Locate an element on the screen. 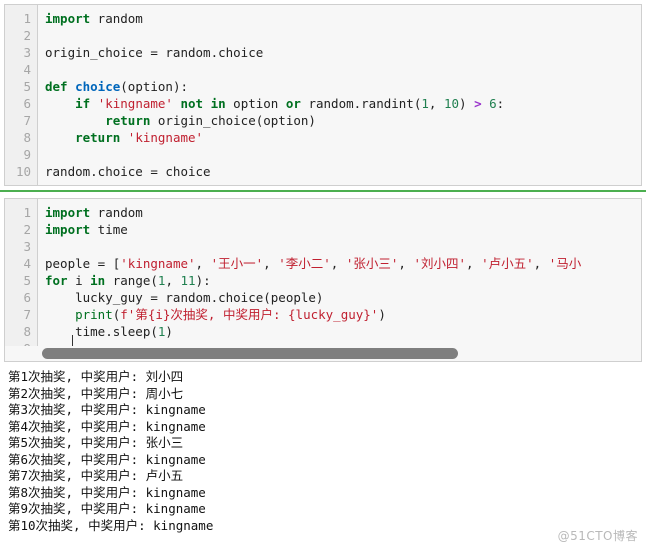 Image resolution: width=646 pixels, height=550 pixels. line-number: 9 is located at coordinates (27, 154).